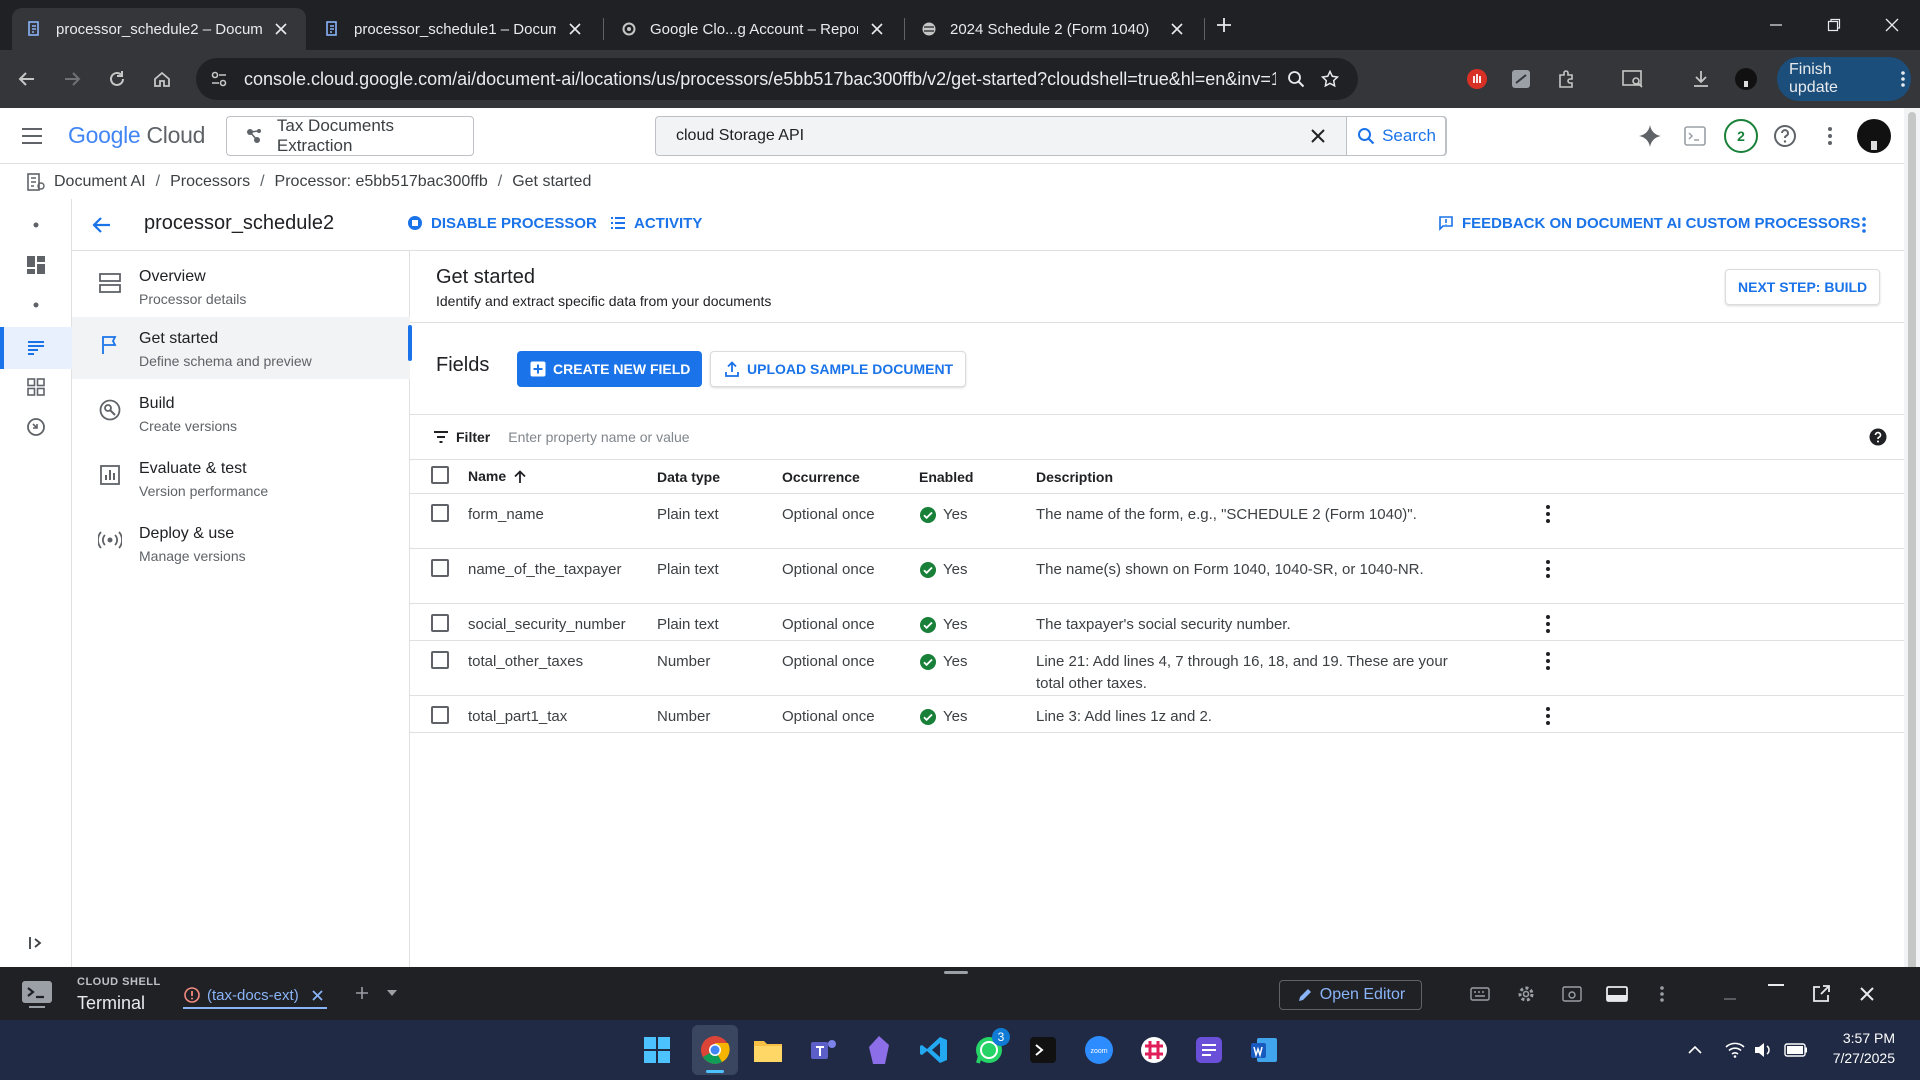  What do you see at coordinates (1572, 994) in the screenshot?
I see `web-preview-icon` at bounding box center [1572, 994].